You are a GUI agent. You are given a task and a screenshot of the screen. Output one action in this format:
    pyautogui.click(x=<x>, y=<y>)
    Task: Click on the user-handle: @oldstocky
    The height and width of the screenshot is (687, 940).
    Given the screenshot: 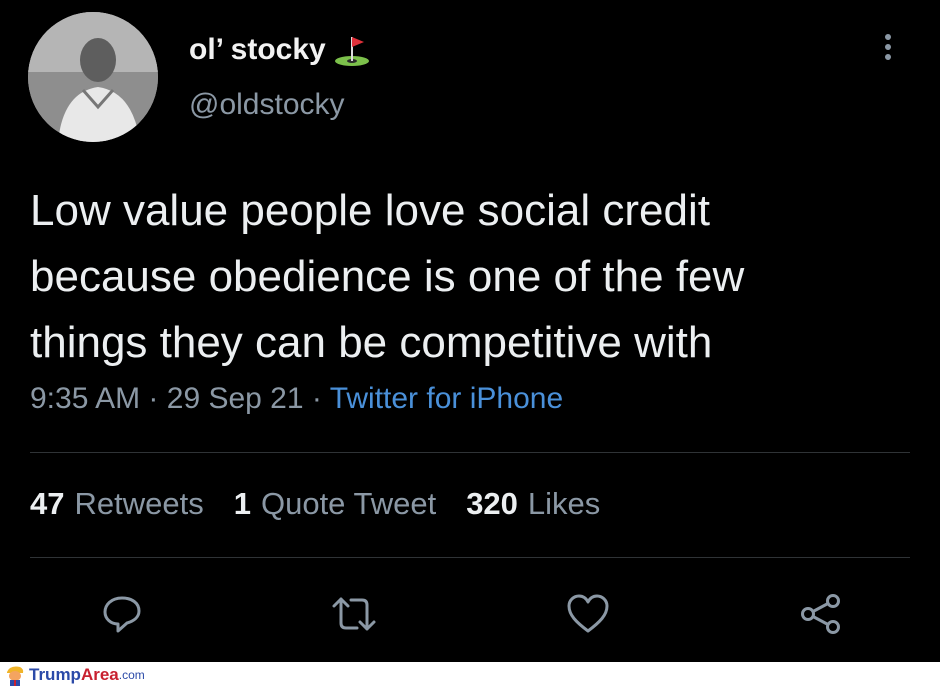 What is the action you would take?
    pyautogui.click(x=267, y=105)
    